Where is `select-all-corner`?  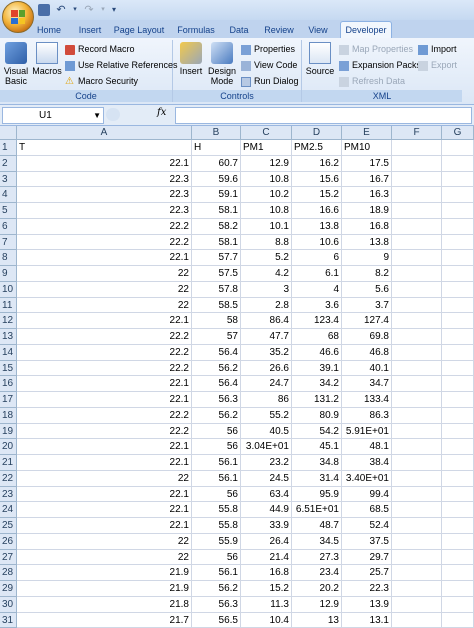 select-all-corner is located at coordinates (8, 133).